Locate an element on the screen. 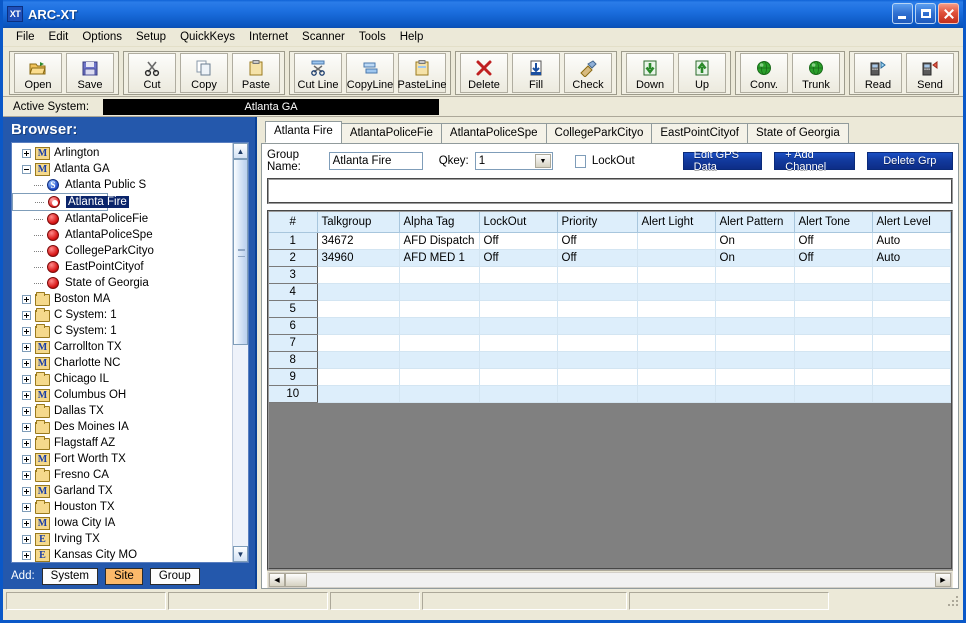 This screenshot has height=623, width=966. menu-item-scanner: Scanner is located at coordinates (323, 37).